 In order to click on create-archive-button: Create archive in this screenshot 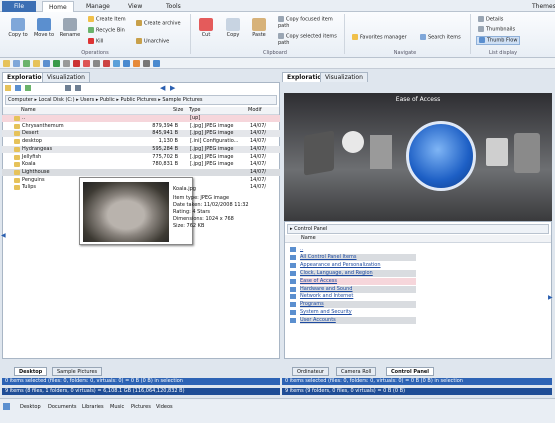, I will do `click(158, 23)`.